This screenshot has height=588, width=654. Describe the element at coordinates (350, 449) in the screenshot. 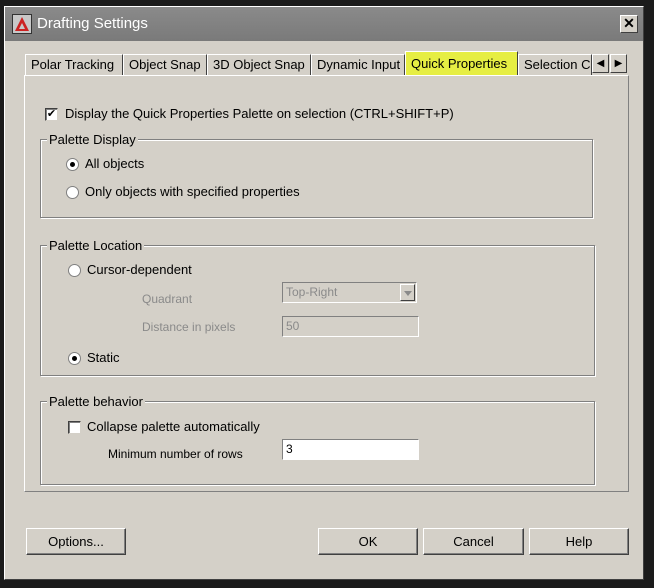

I see `min-rows-input: 3` at that location.